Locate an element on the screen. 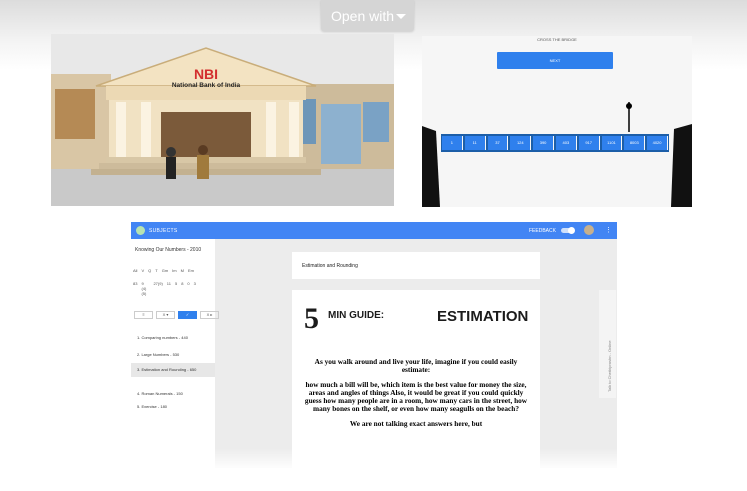  stat-value: 9 (4)(5) is located at coordinates (144, 288).